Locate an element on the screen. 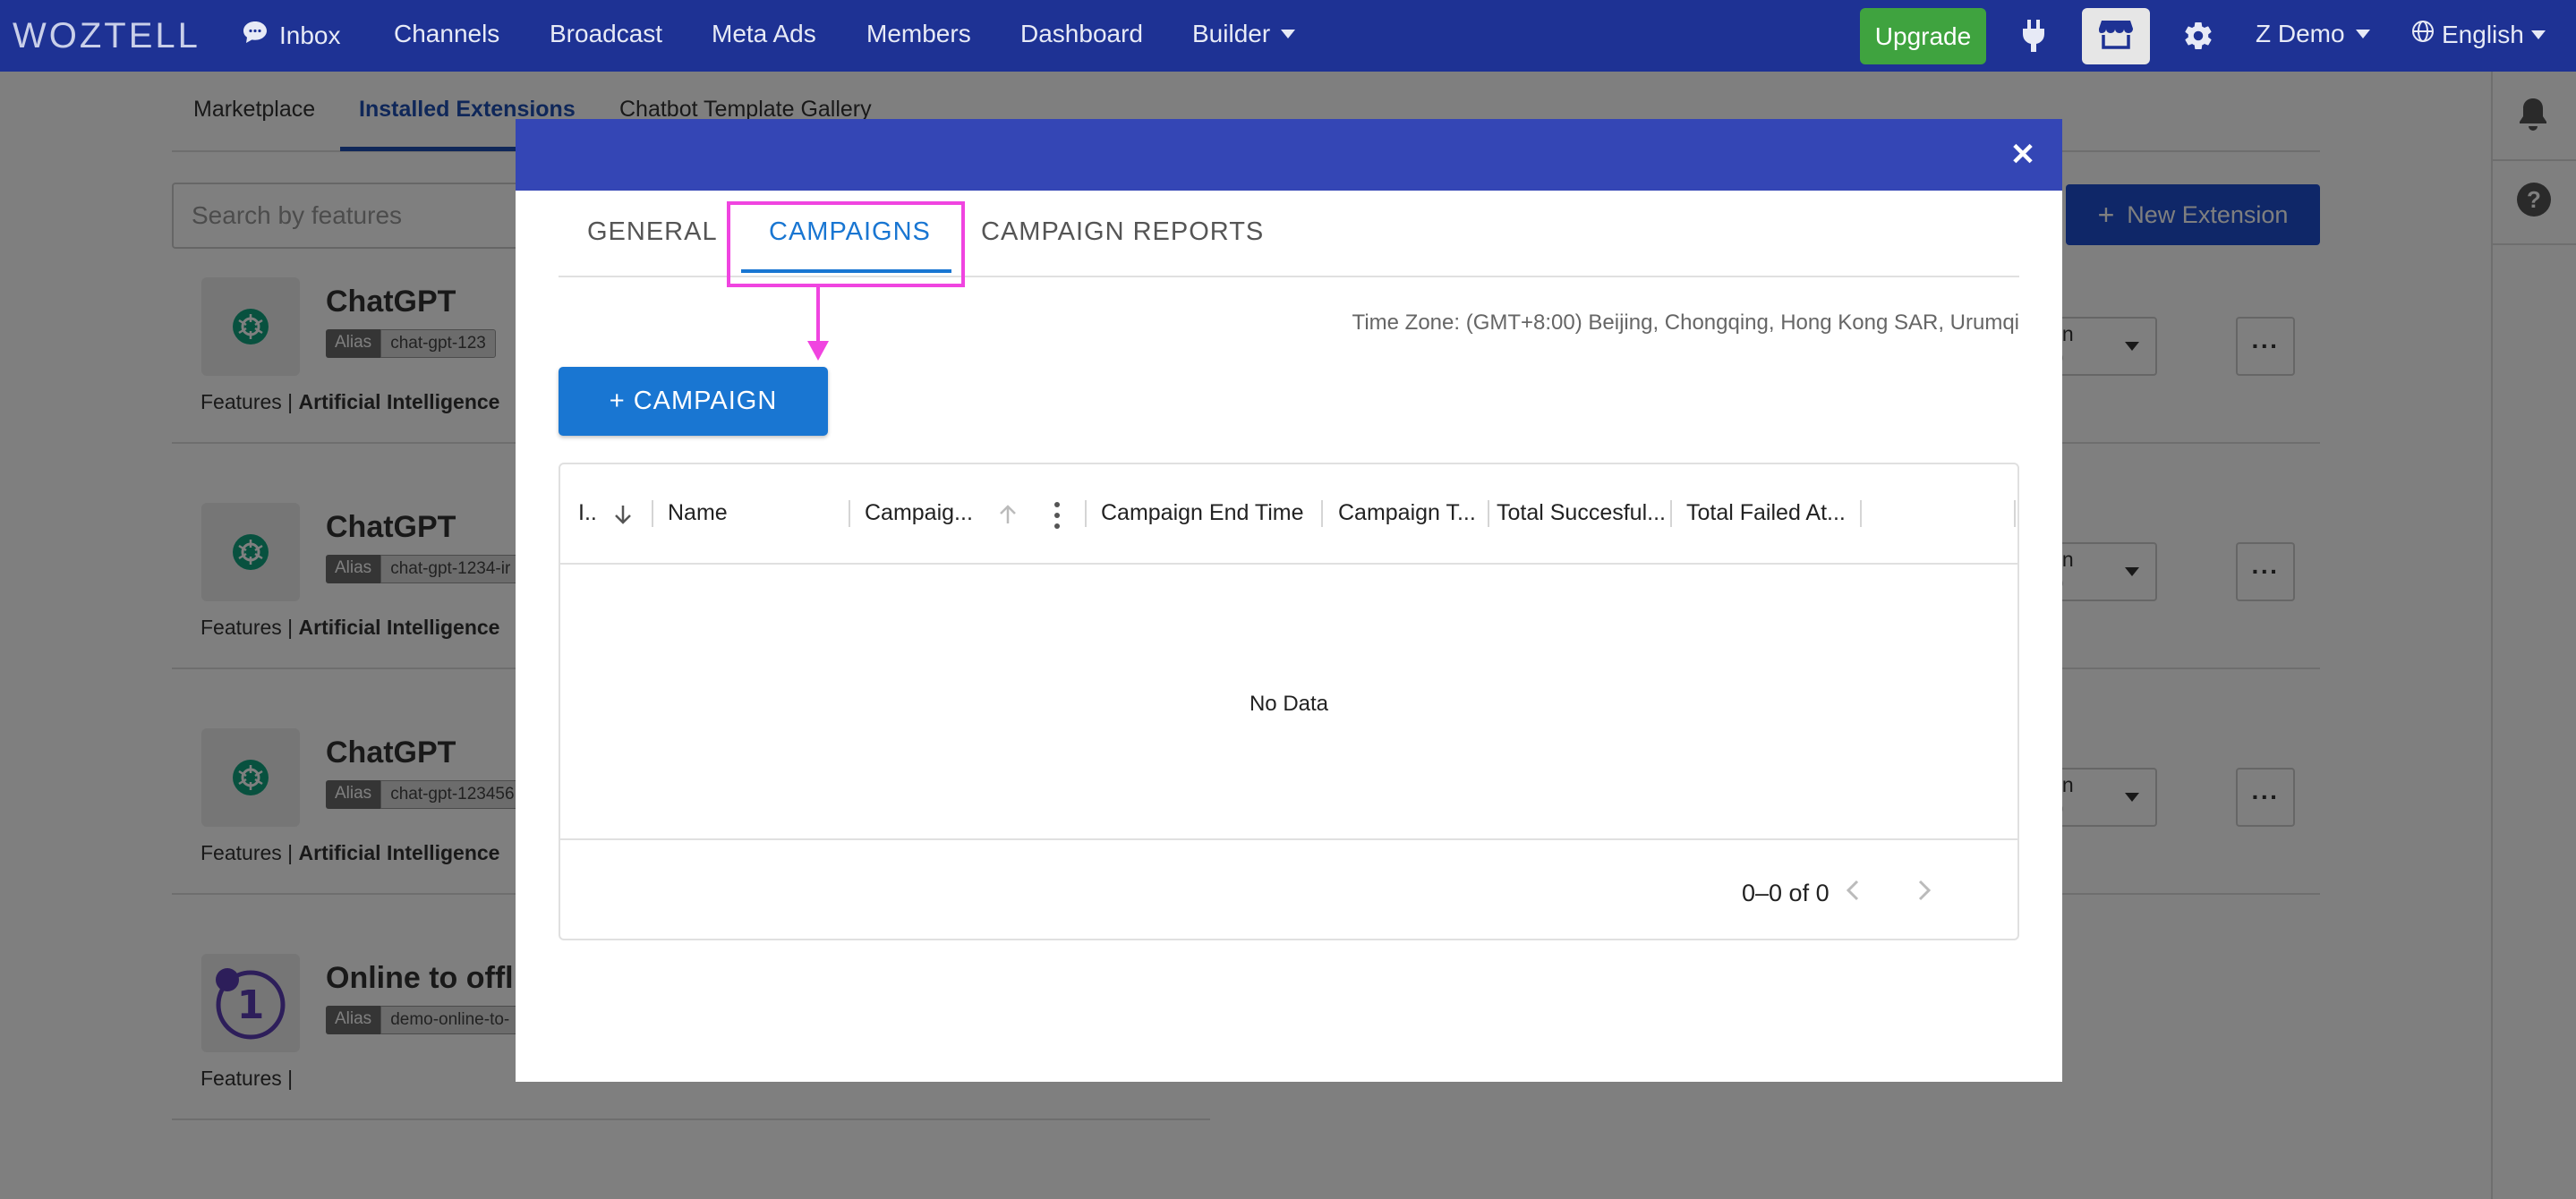 The width and height of the screenshot is (2576, 1199). empty-state-text: No Data is located at coordinates (1289, 704).